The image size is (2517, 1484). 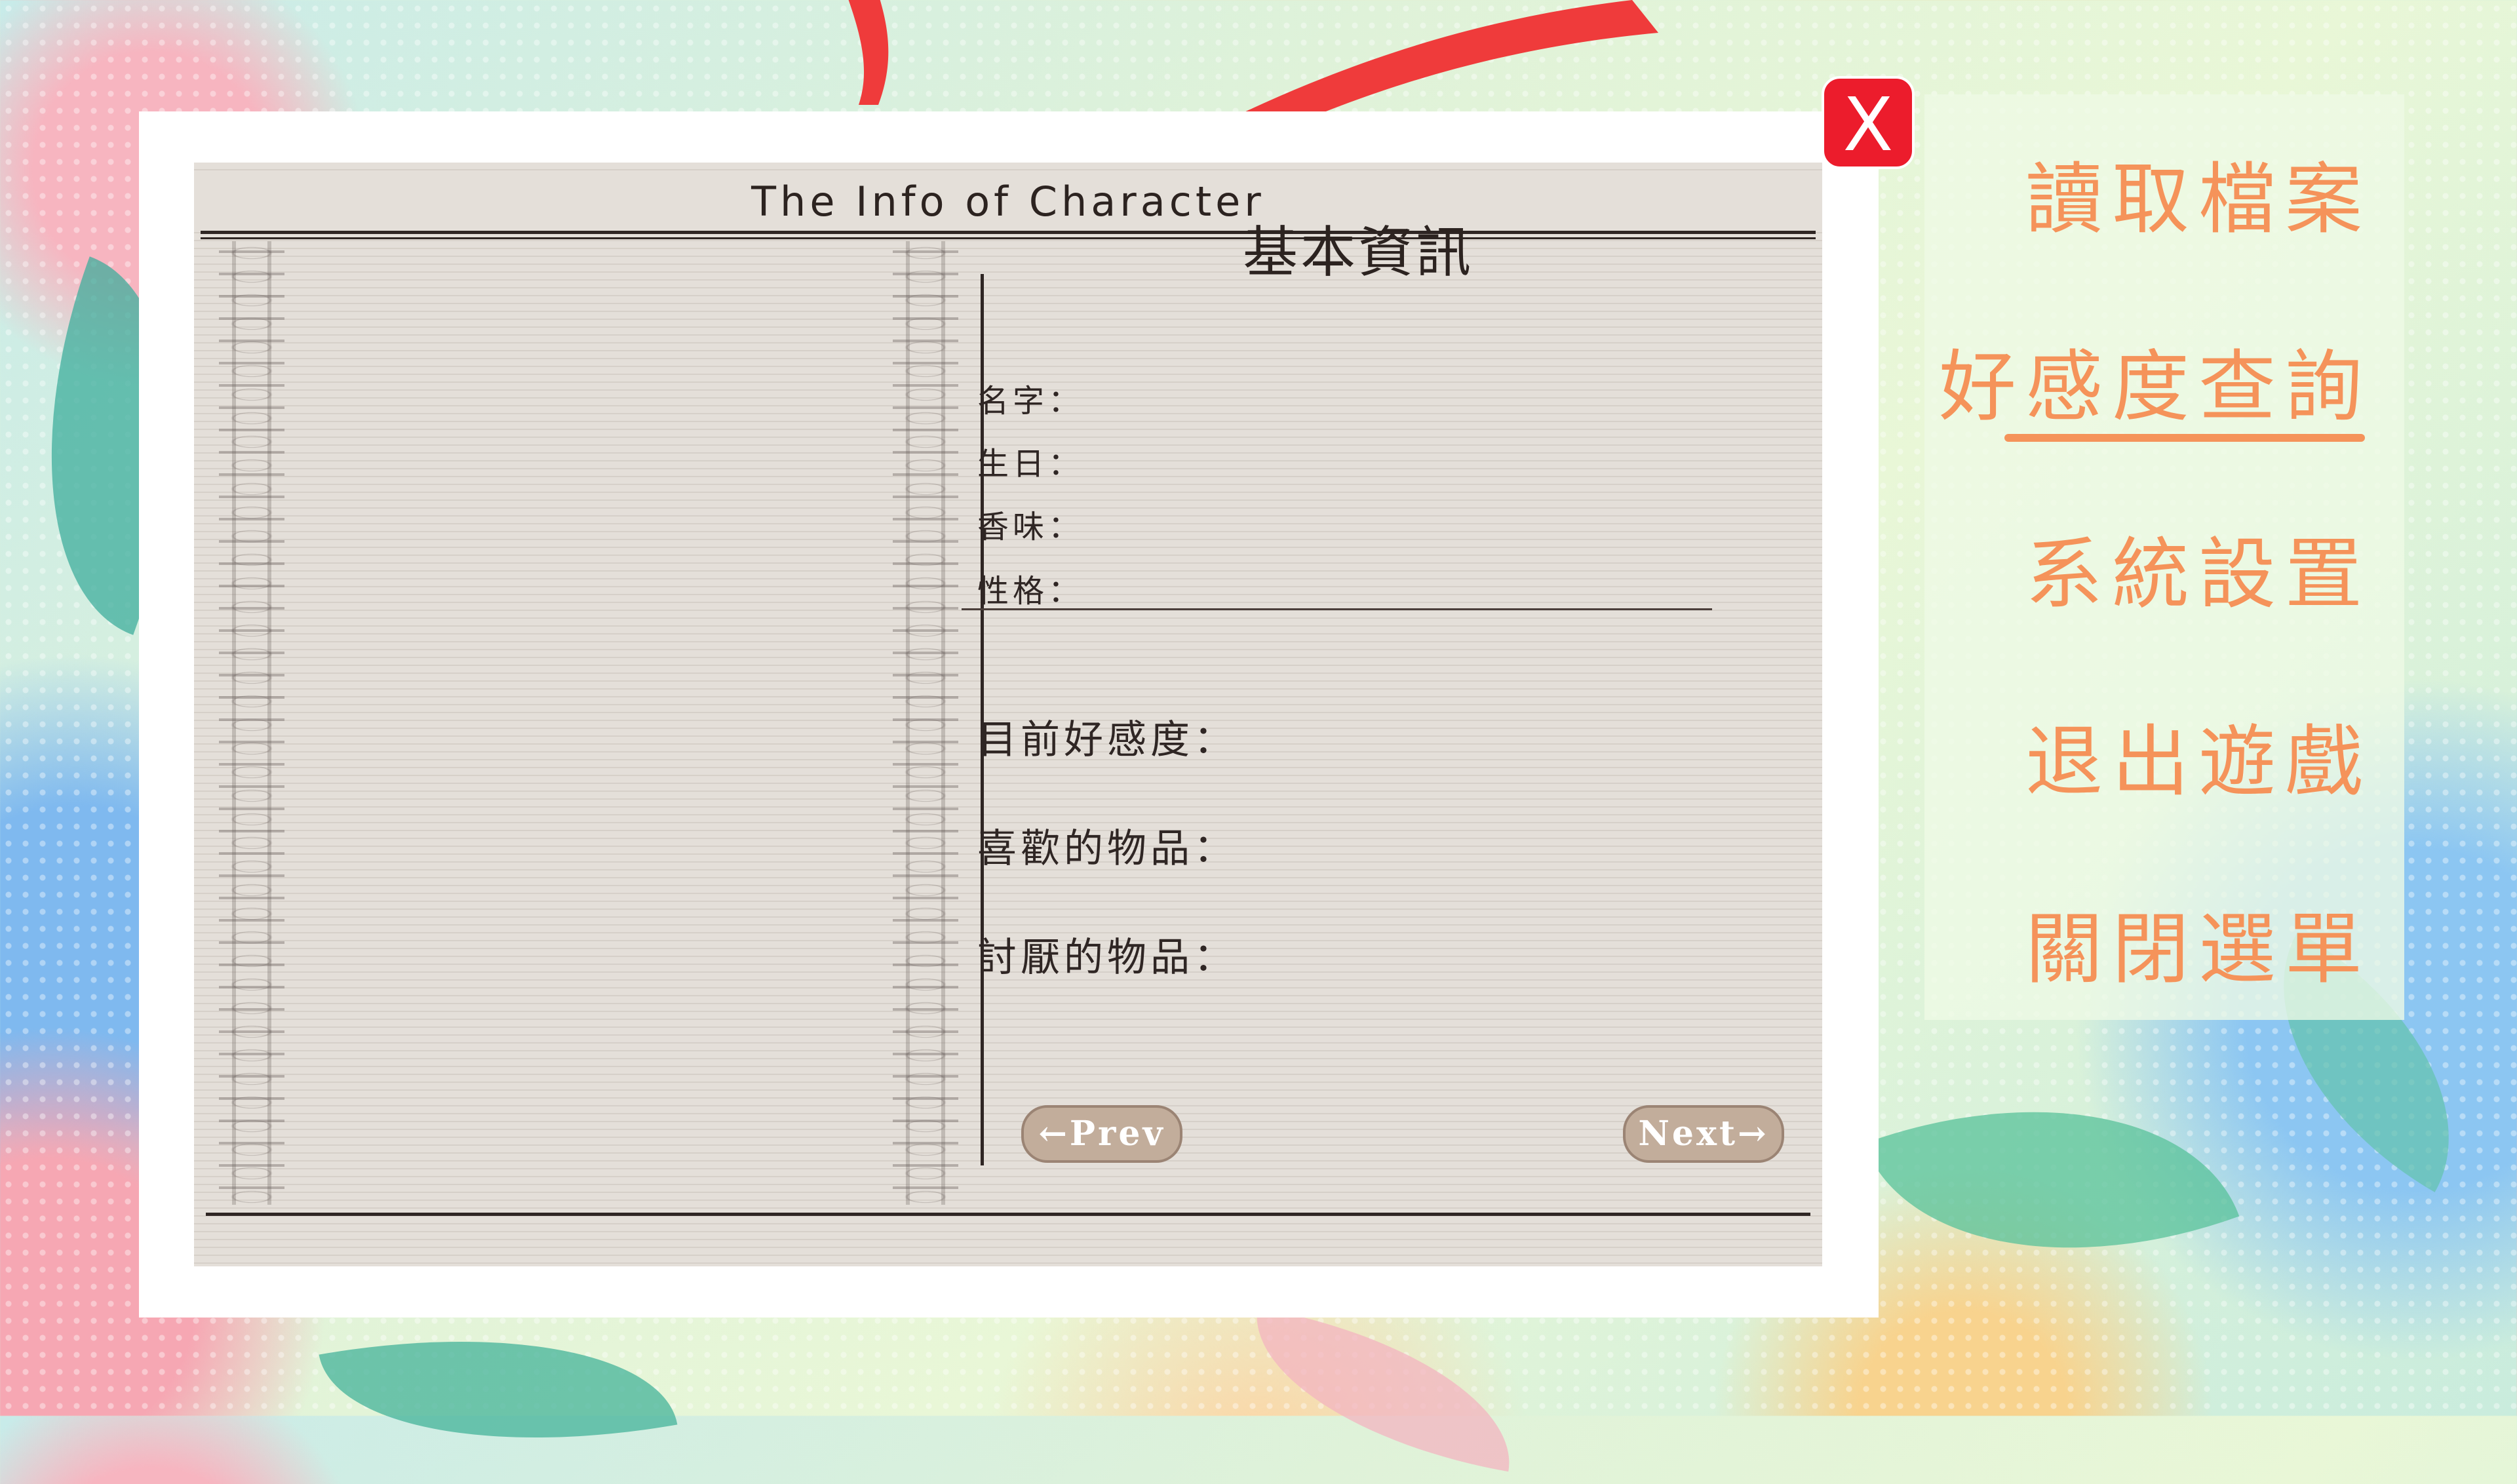 I want to click on menu-item-settings: 系統設置, so click(x=2198, y=567).